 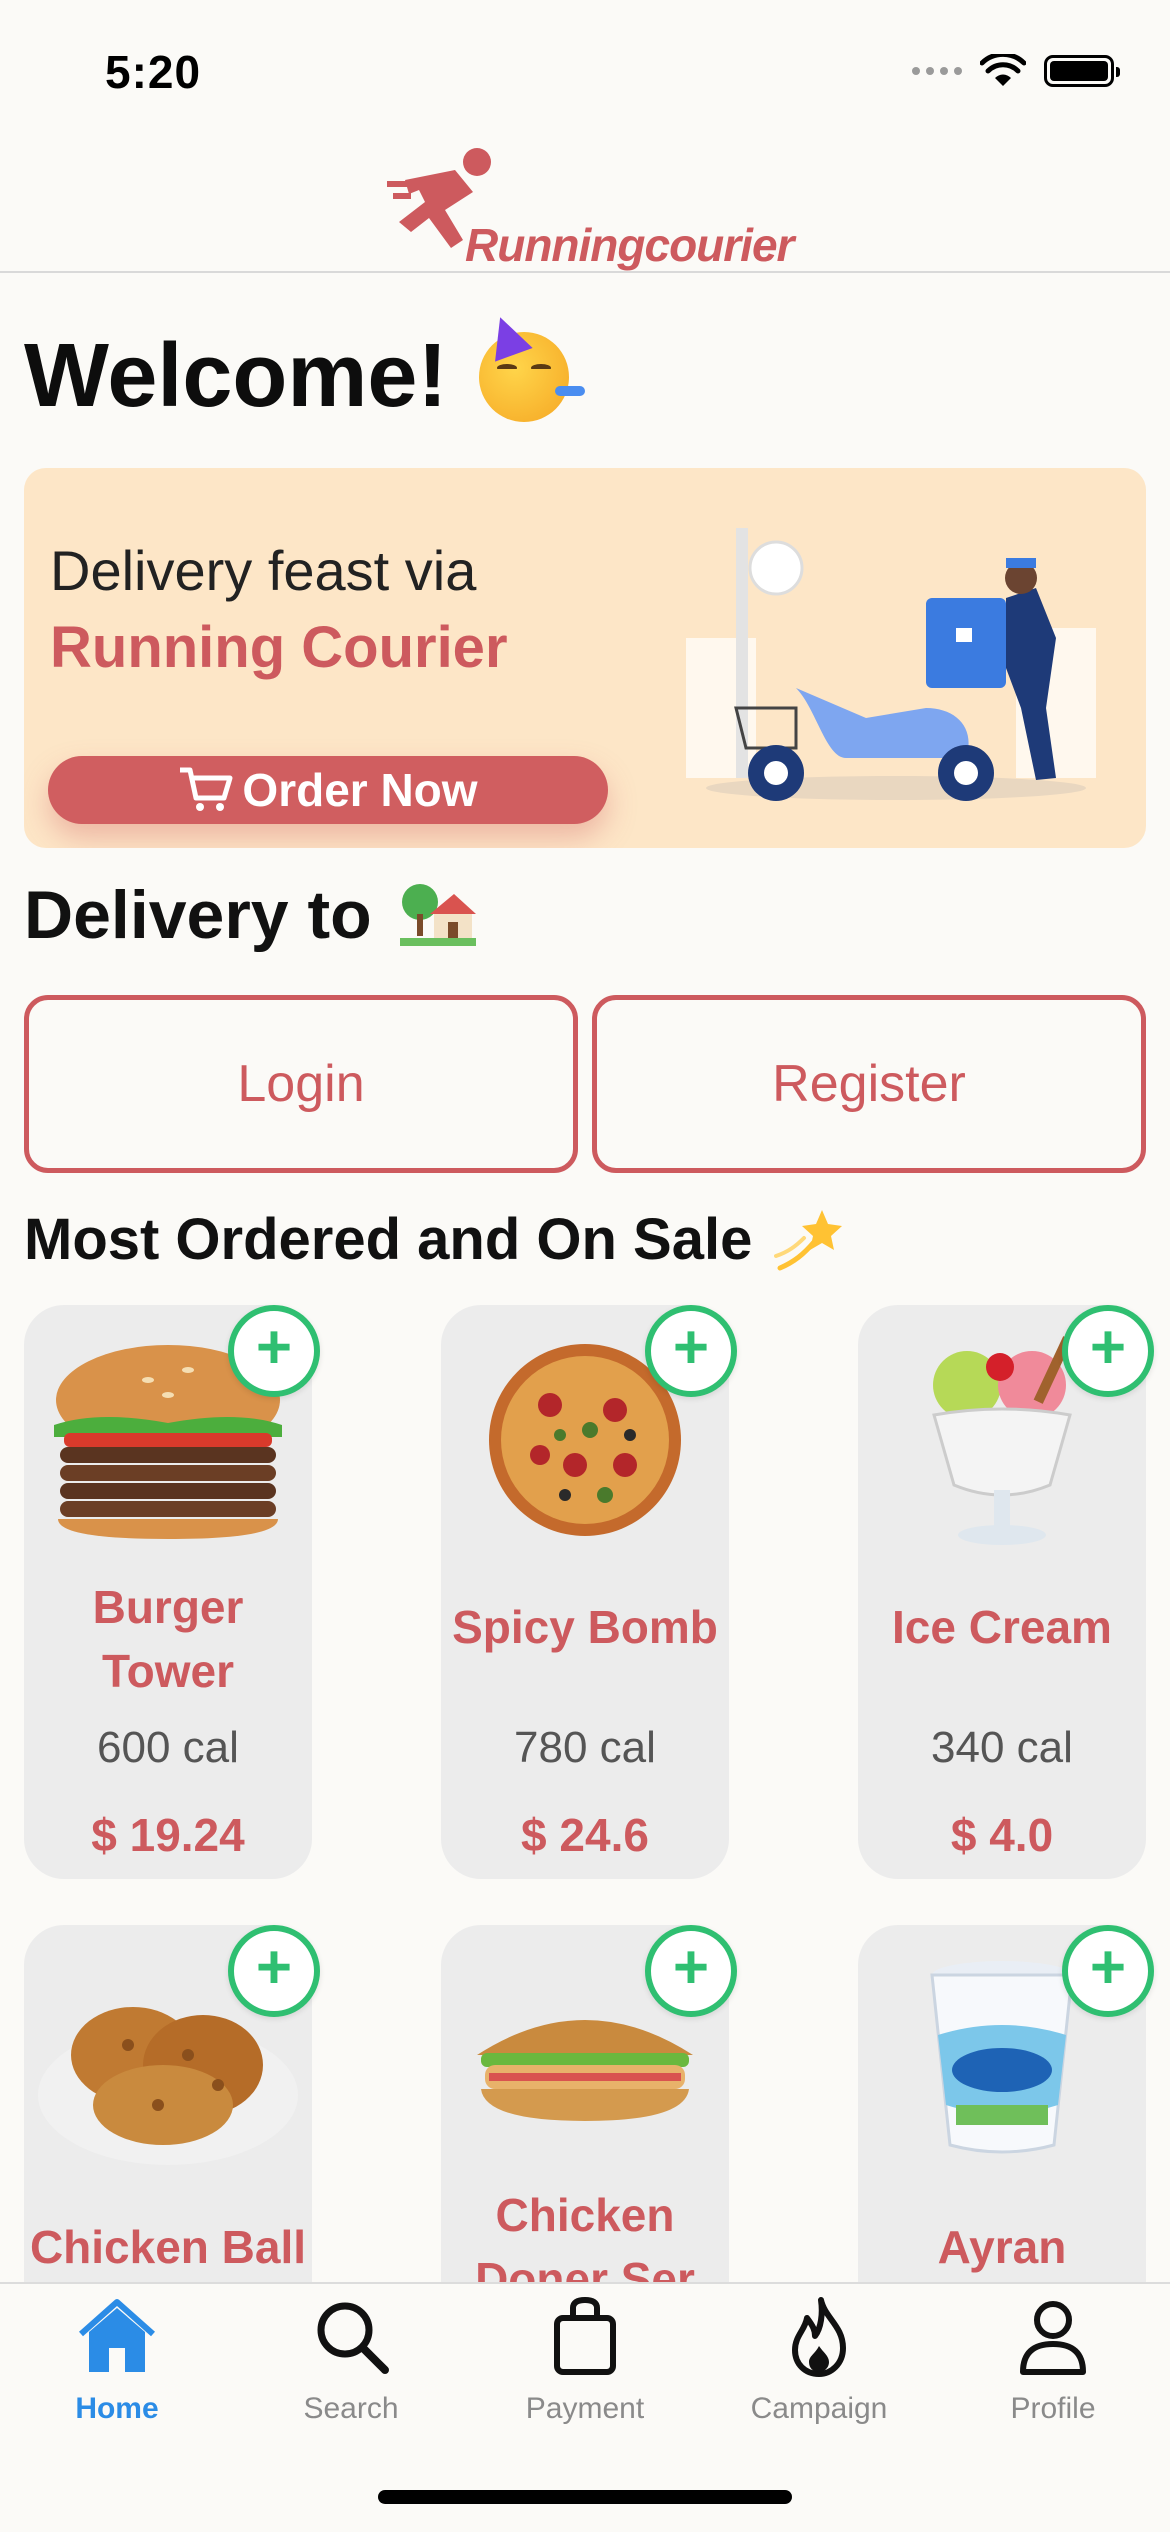 What do you see at coordinates (1002, 1835) in the screenshot?
I see `product-price: $ 4.0` at bounding box center [1002, 1835].